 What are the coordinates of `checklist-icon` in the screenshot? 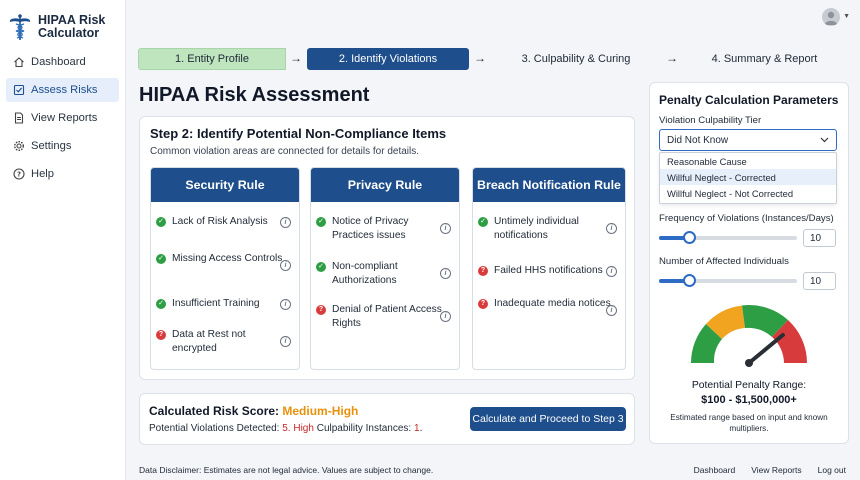 It's located at (19, 90).